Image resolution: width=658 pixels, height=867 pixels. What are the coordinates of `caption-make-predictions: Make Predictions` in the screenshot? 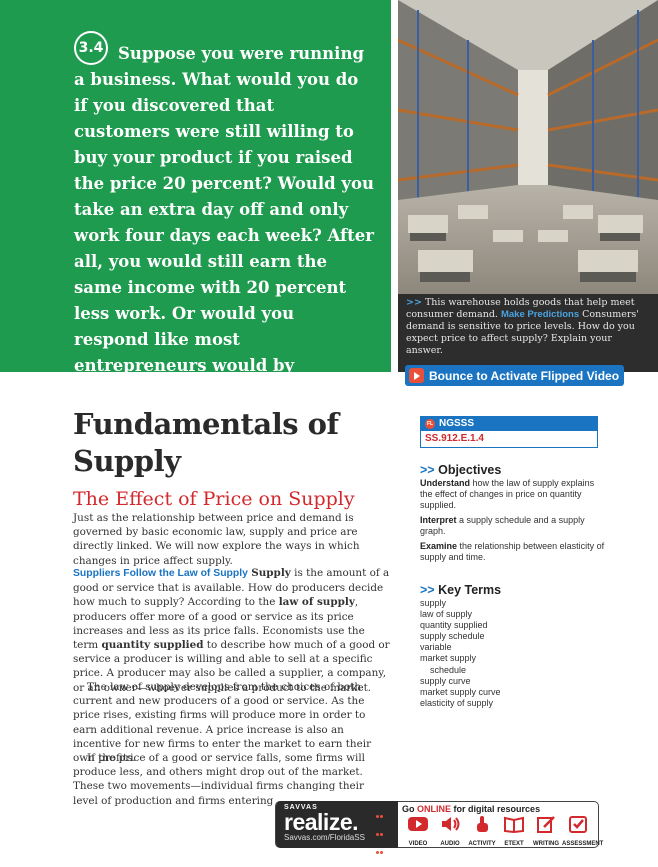 It's located at (540, 314).